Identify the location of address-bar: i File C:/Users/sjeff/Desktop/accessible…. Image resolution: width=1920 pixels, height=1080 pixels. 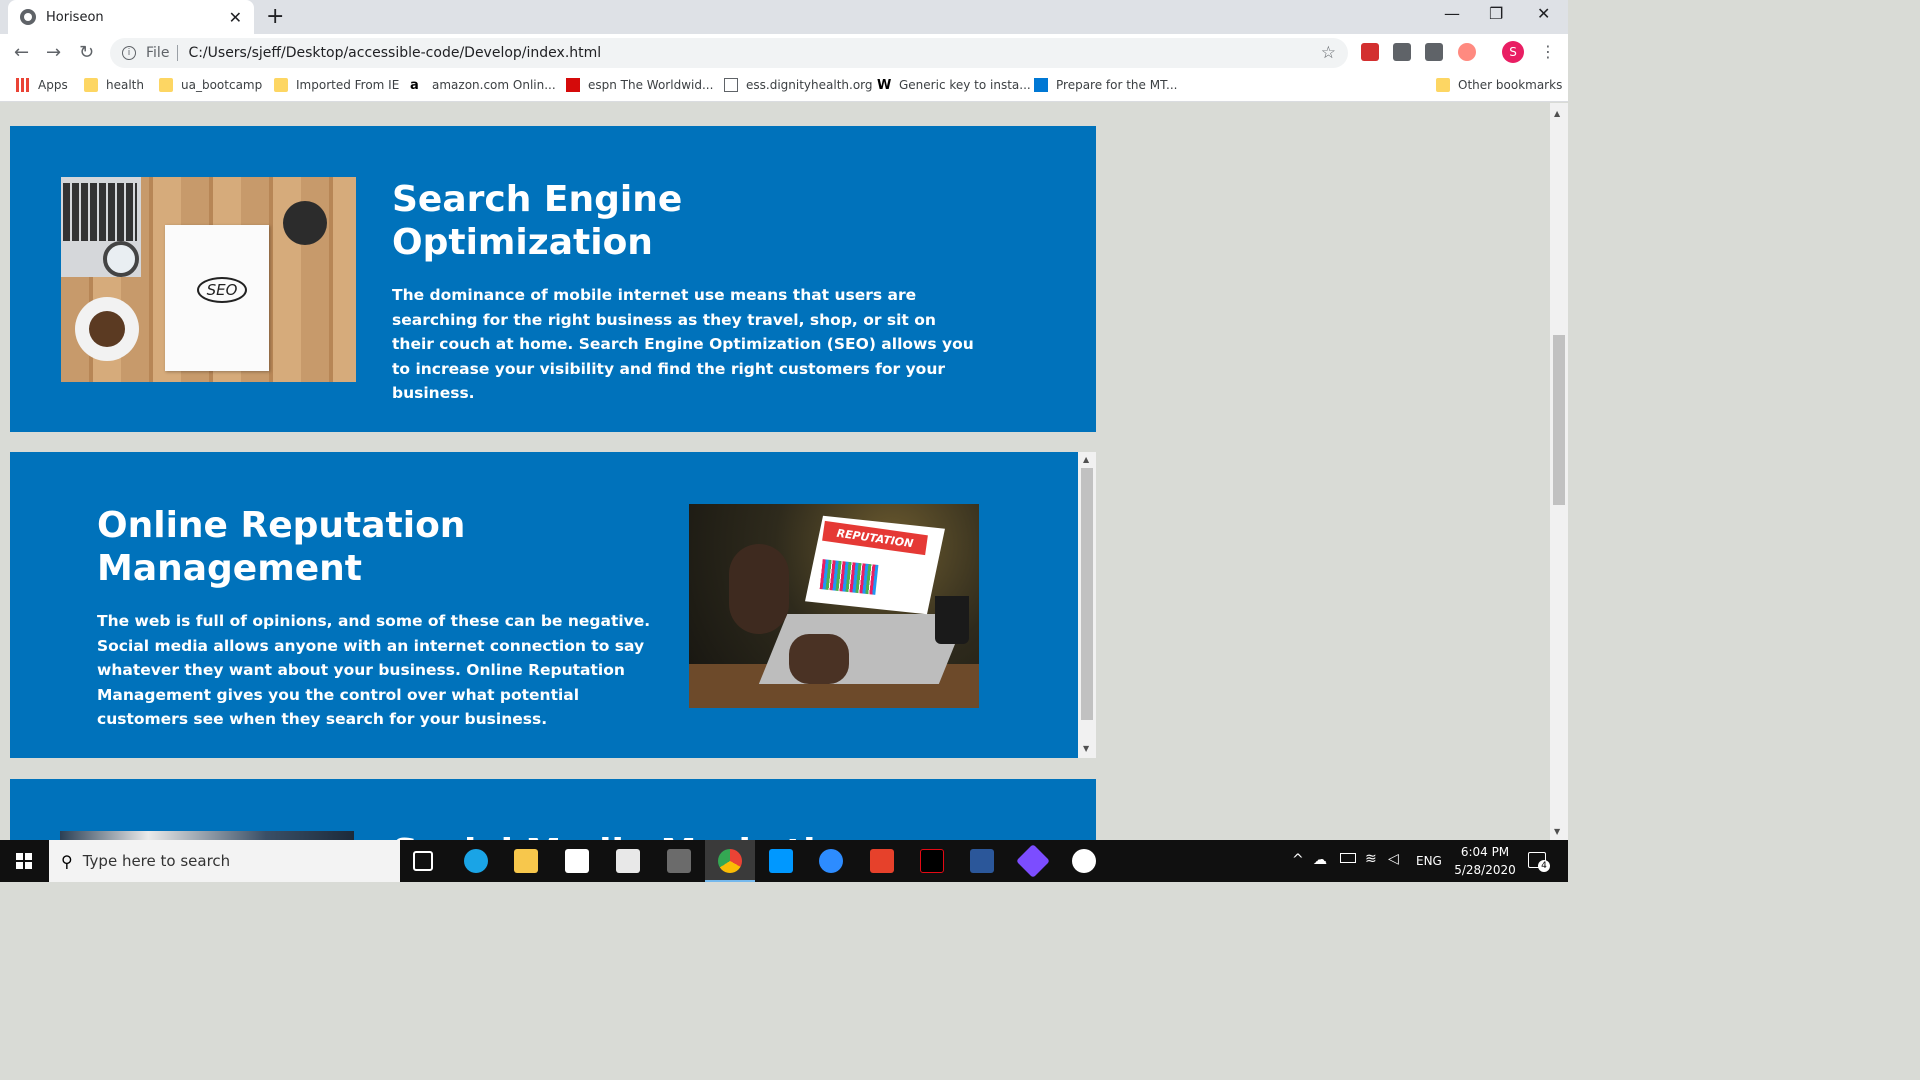
(729, 53).